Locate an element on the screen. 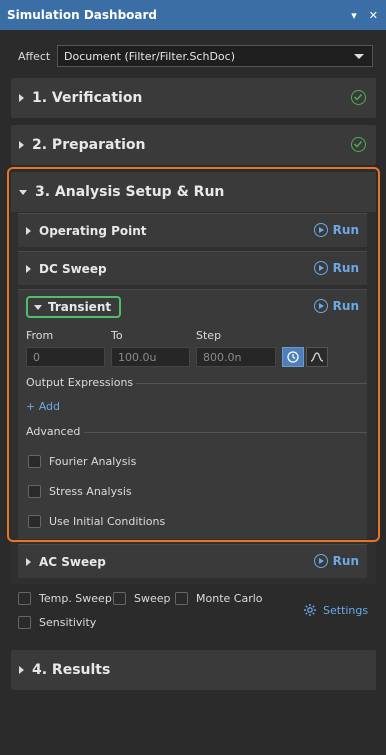  sensitivity-option: Sensitivity is located at coordinates (57, 622).